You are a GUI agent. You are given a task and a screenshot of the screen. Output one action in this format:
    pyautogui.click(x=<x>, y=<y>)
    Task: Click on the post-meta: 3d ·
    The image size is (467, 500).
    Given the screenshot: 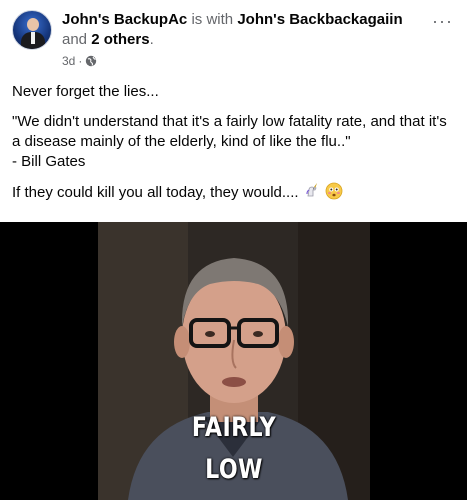 What is the action you would take?
    pyautogui.click(x=79, y=61)
    